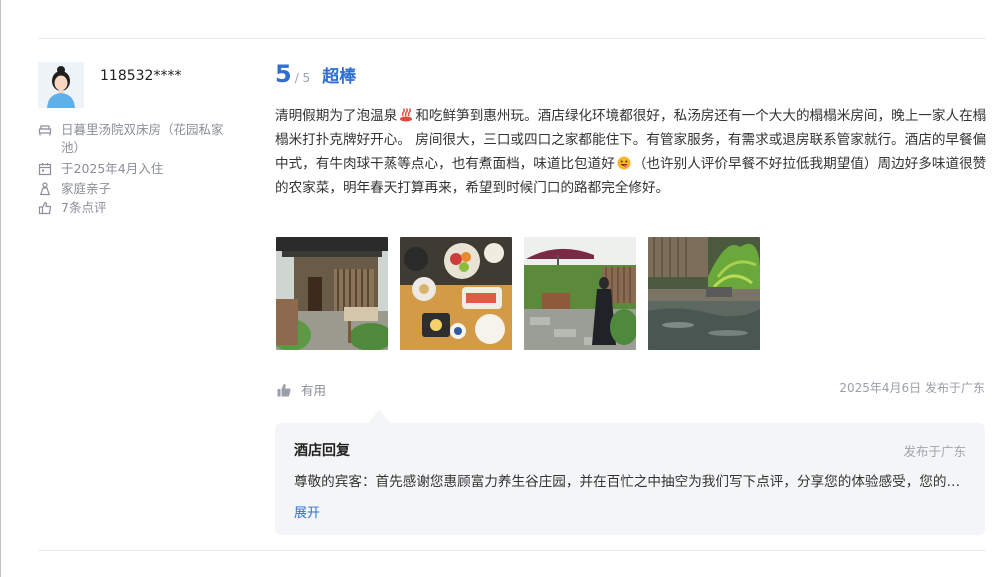 This screenshot has width=996, height=577. What do you see at coordinates (84, 207) in the screenshot?
I see `review-count-text: 7条点评` at bounding box center [84, 207].